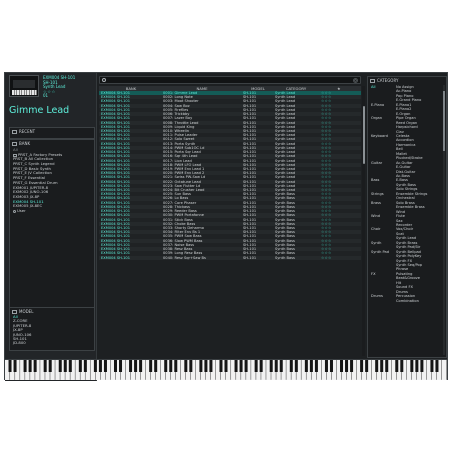 This screenshot has height=452, width=452. What do you see at coordinates (405, 198) in the screenshot?
I see `category-item: Orchestral` at bounding box center [405, 198].